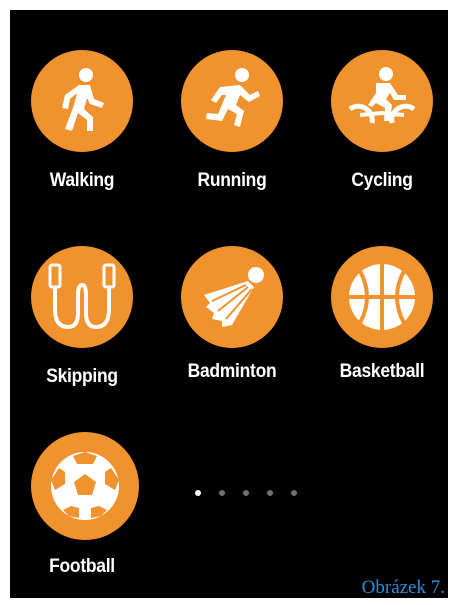  I want to click on cycling-icon, so click(382, 101).